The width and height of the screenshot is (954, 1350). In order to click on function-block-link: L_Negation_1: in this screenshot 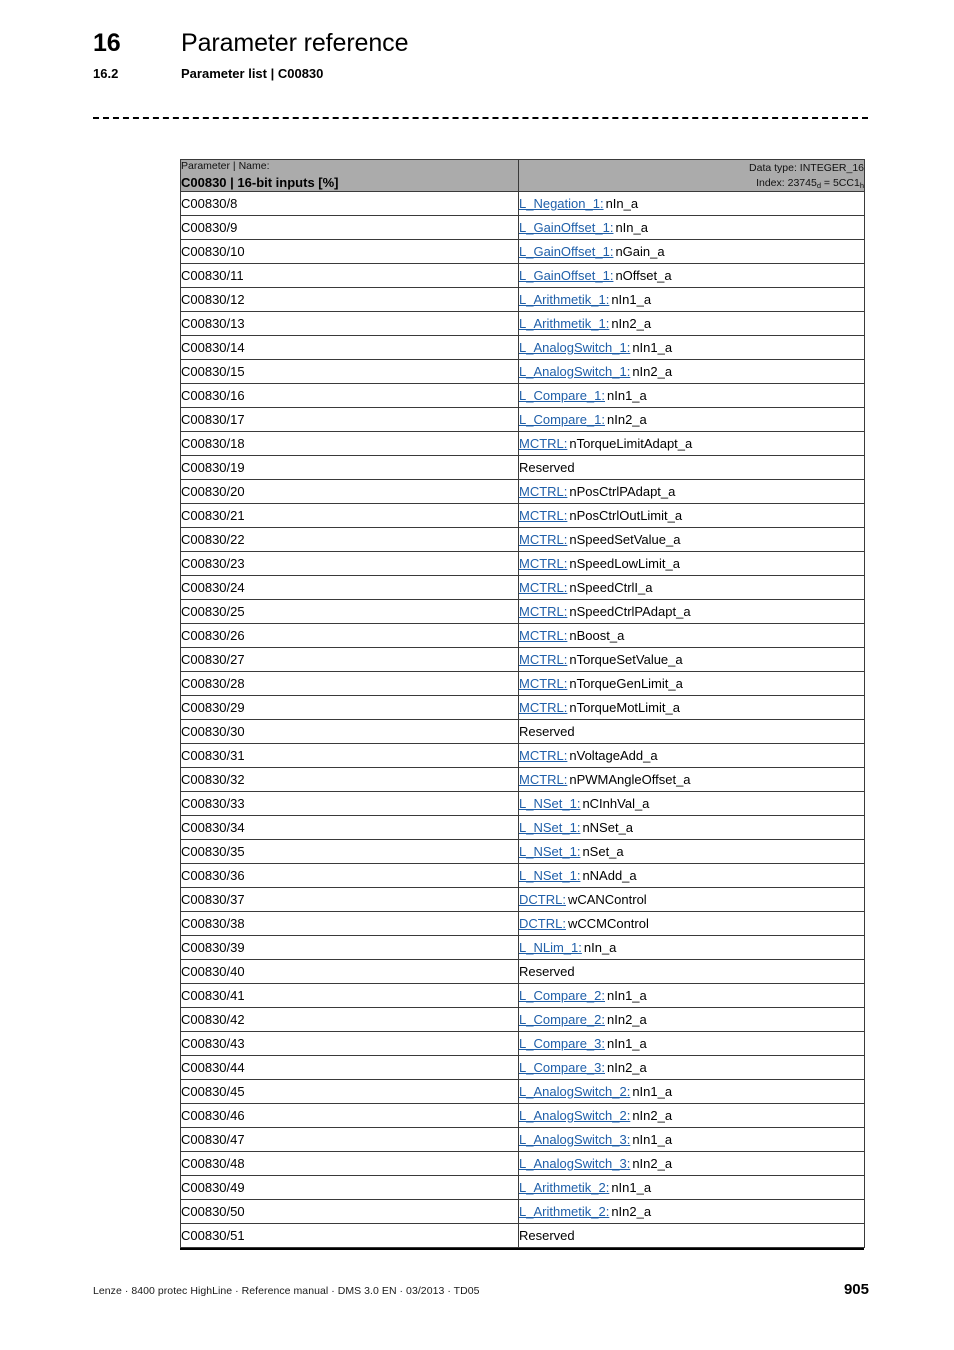, I will do `click(561, 203)`.